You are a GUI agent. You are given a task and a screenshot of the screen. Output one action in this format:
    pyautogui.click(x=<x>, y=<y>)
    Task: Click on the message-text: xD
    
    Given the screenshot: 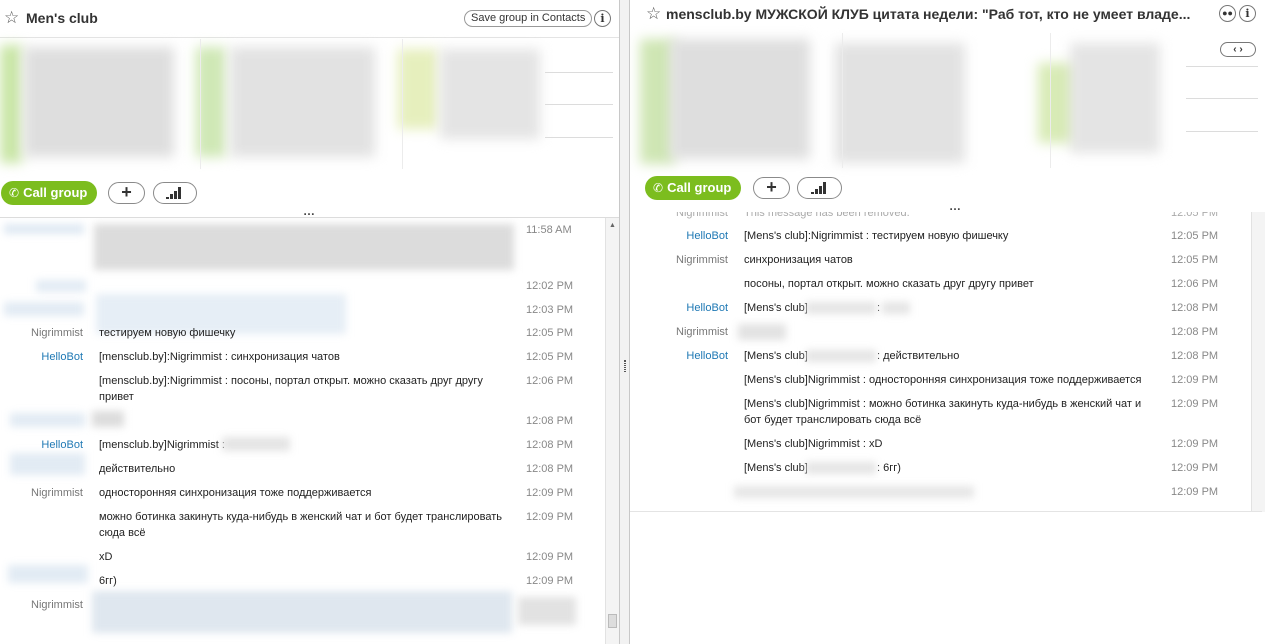 What is the action you would take?
    pyautogui.click(x=106, y=557)
    